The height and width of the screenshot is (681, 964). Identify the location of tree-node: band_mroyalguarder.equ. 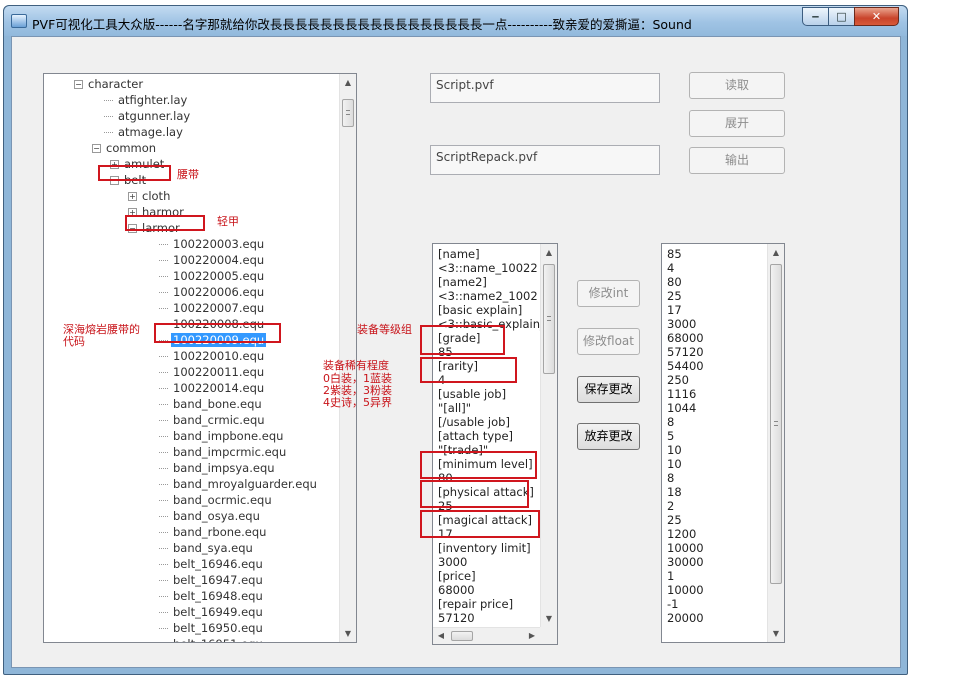
(239, 484).